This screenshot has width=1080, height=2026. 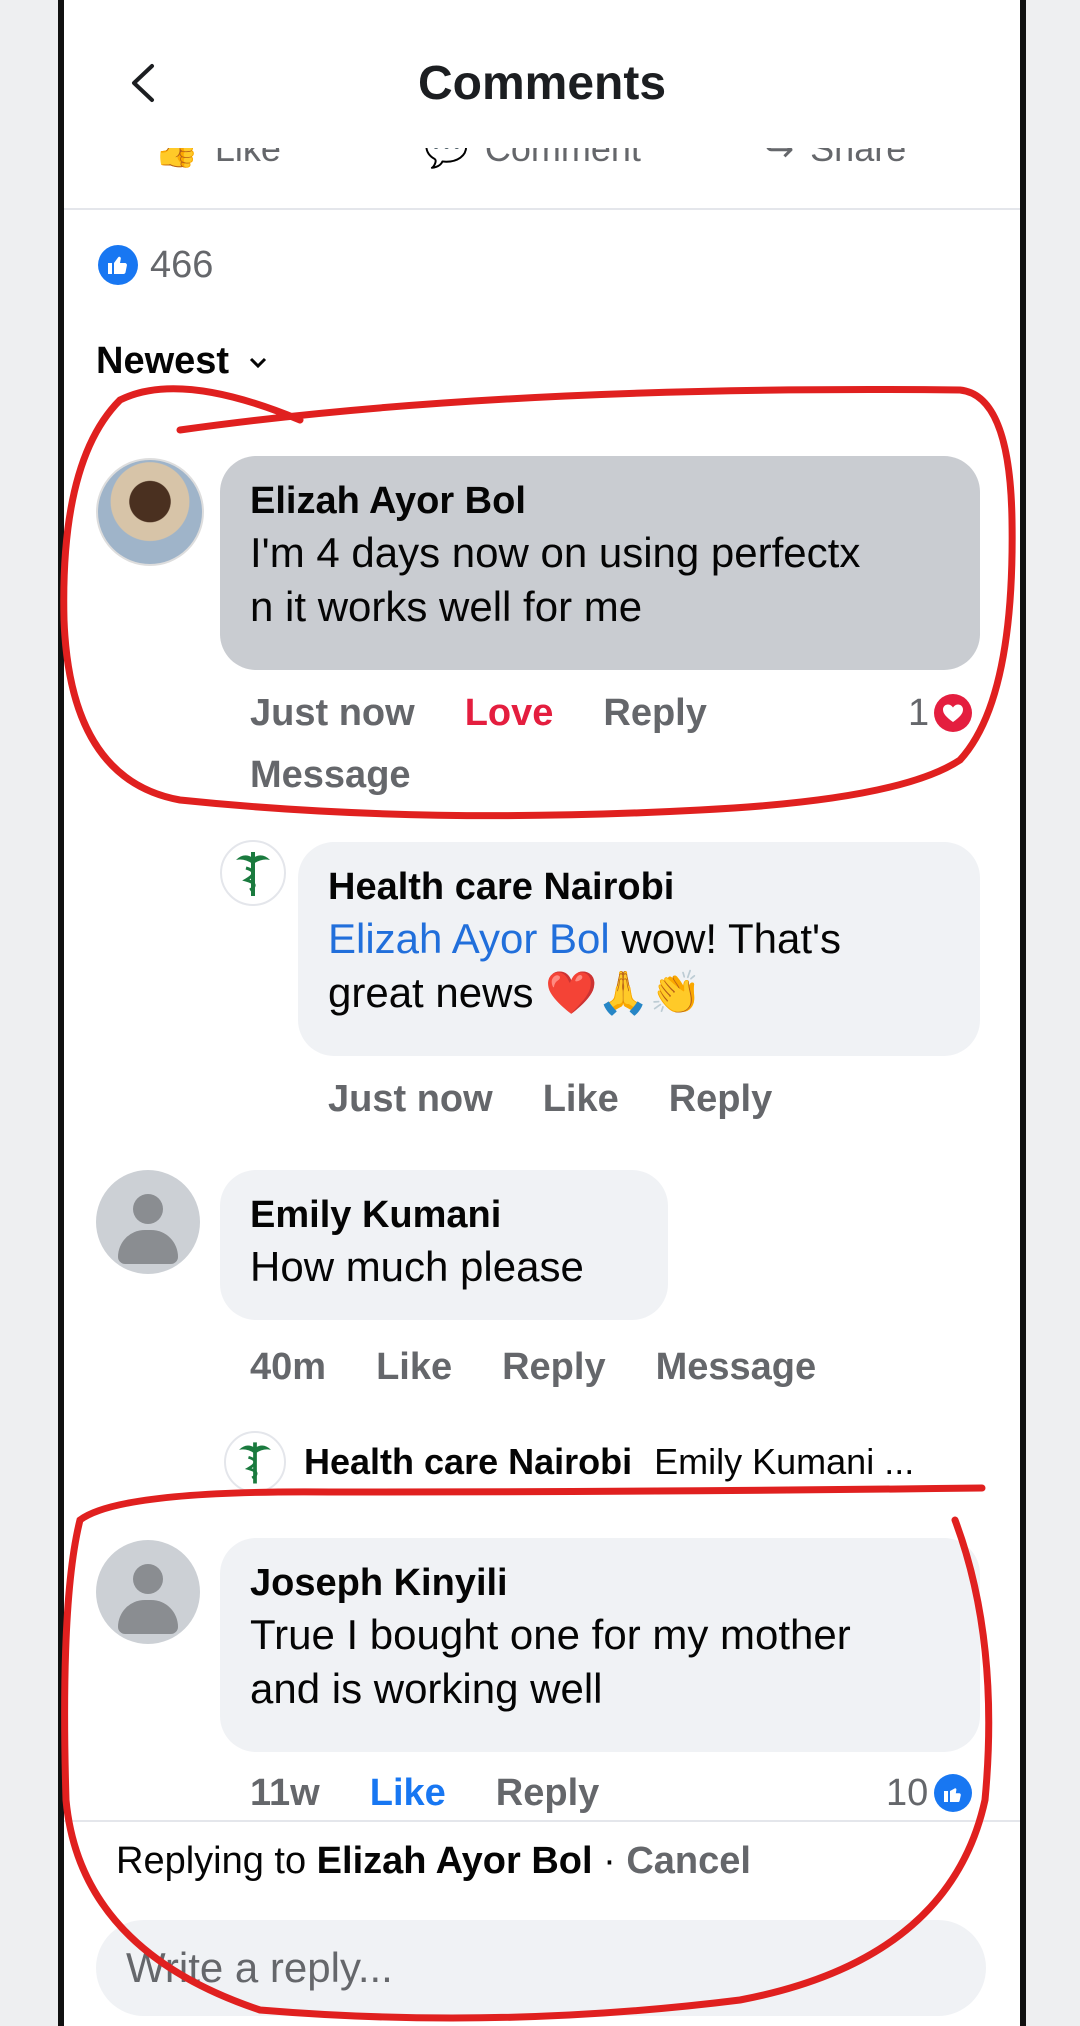 What do you see at coordinates (541, 1968) in the screenshot?
I see `reply-input` at bounding box center [541, 1968].